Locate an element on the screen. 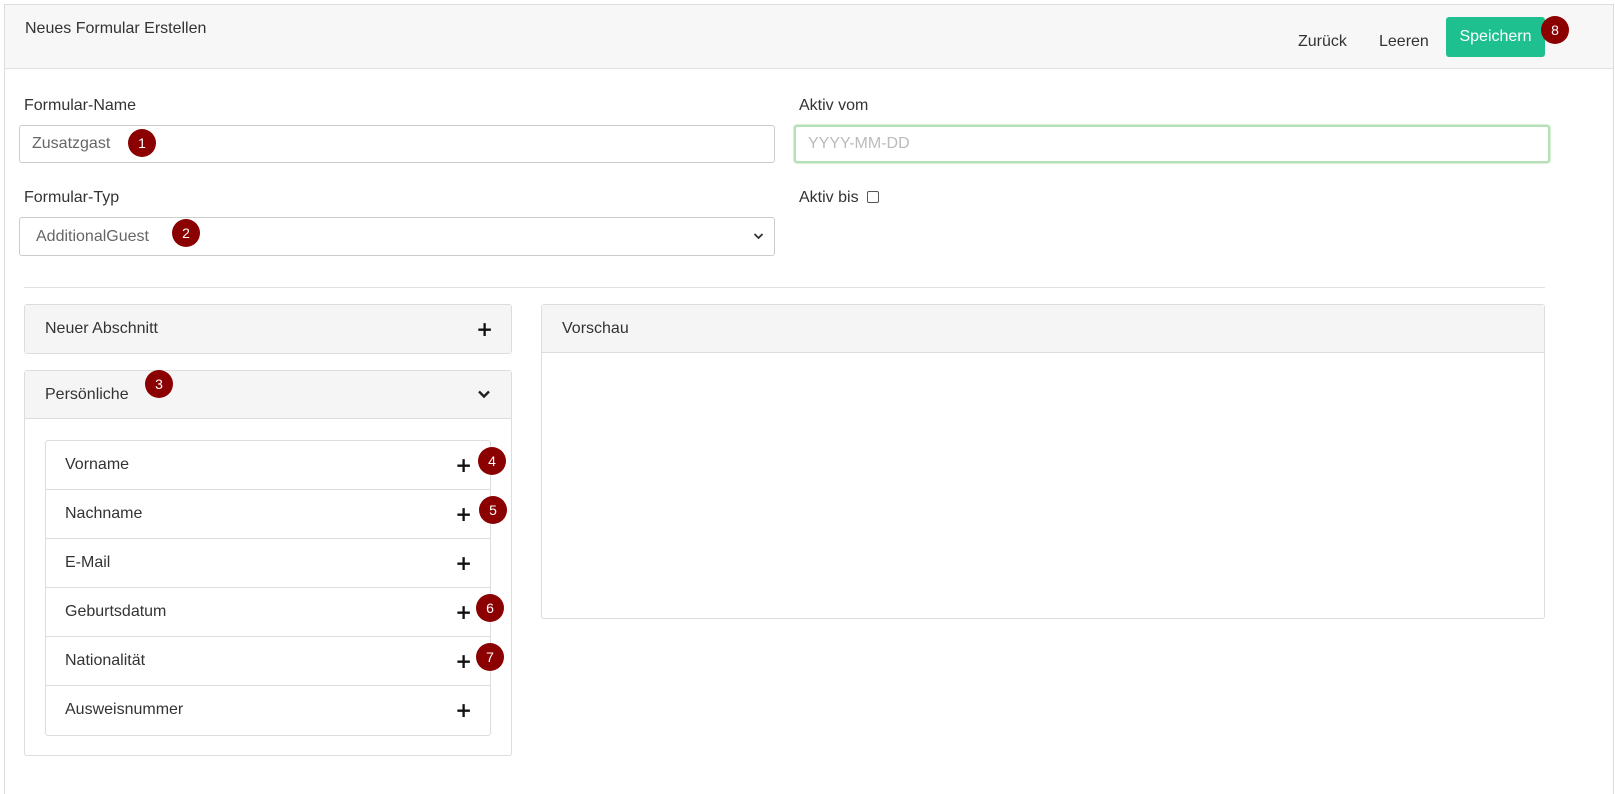 The height and width of the screenshot is (794, 1615). field-item-nachname: Nachname + is located at coordinates (268, 514).